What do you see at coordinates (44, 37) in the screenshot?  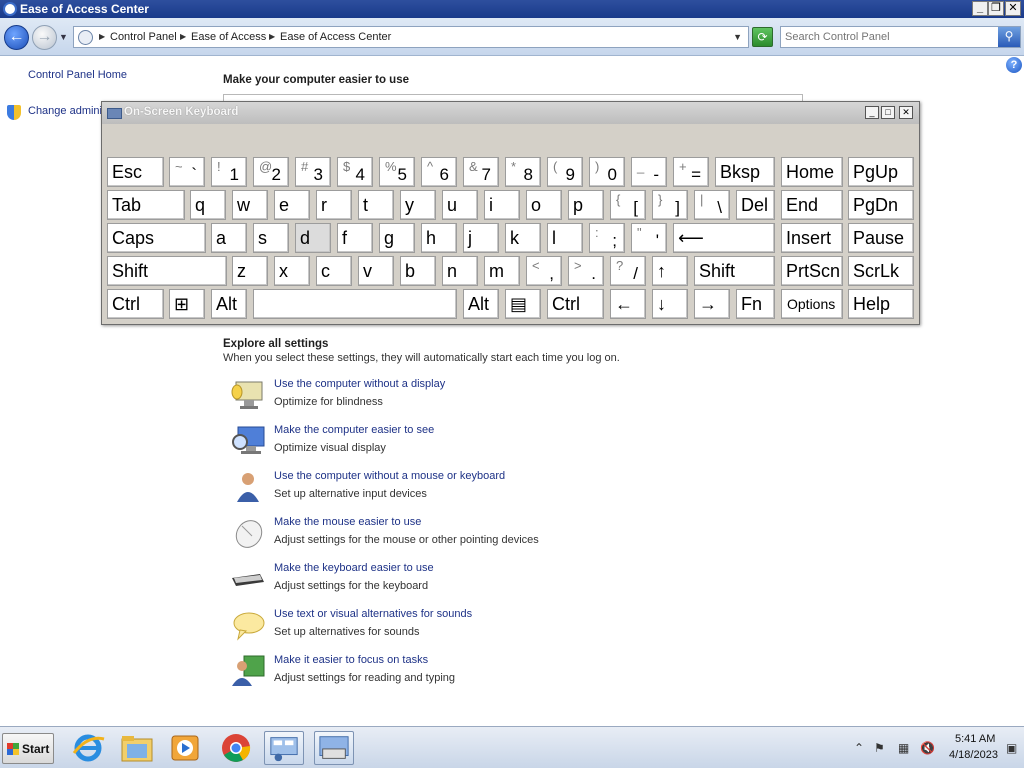 I see `forward-button: →` at bounding box center [44, 37].